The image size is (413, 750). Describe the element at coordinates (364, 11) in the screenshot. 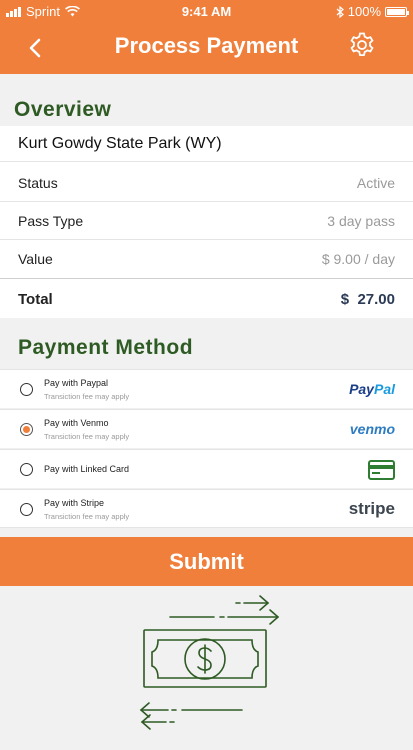

I see `battery-label: 100%` at that location.